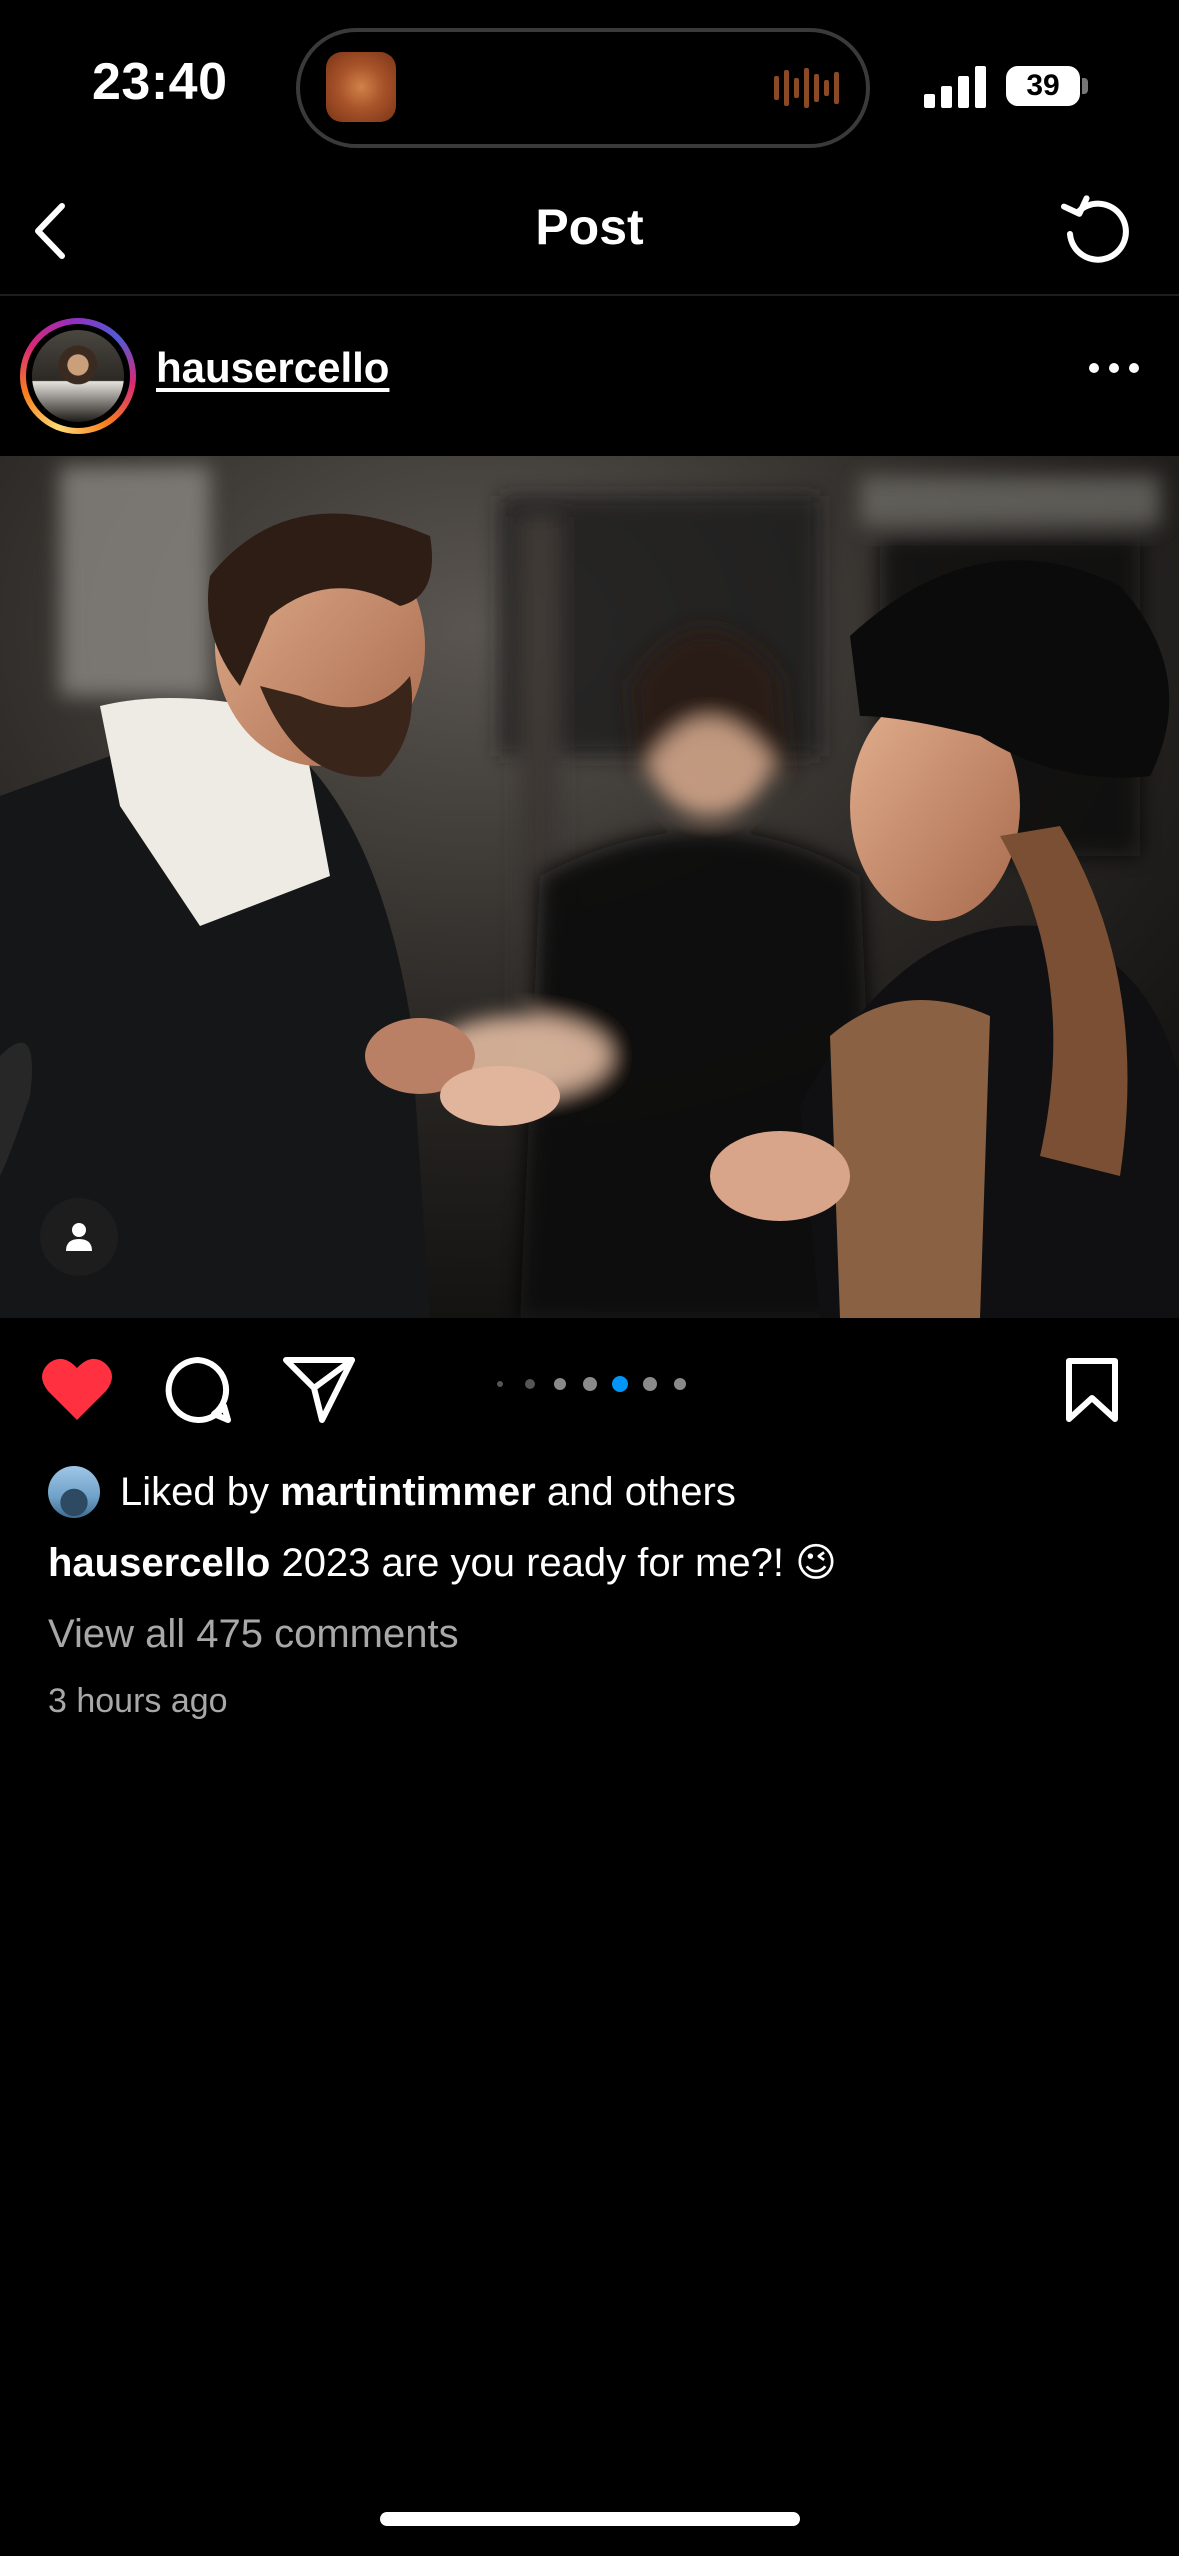 Image resolution: width=1179 pixels, height=2556 pixels. What do you see at coordinates (806, 88) in the screenshot?
I see `audio-waveform-icon` at bounding box center [806, 88].